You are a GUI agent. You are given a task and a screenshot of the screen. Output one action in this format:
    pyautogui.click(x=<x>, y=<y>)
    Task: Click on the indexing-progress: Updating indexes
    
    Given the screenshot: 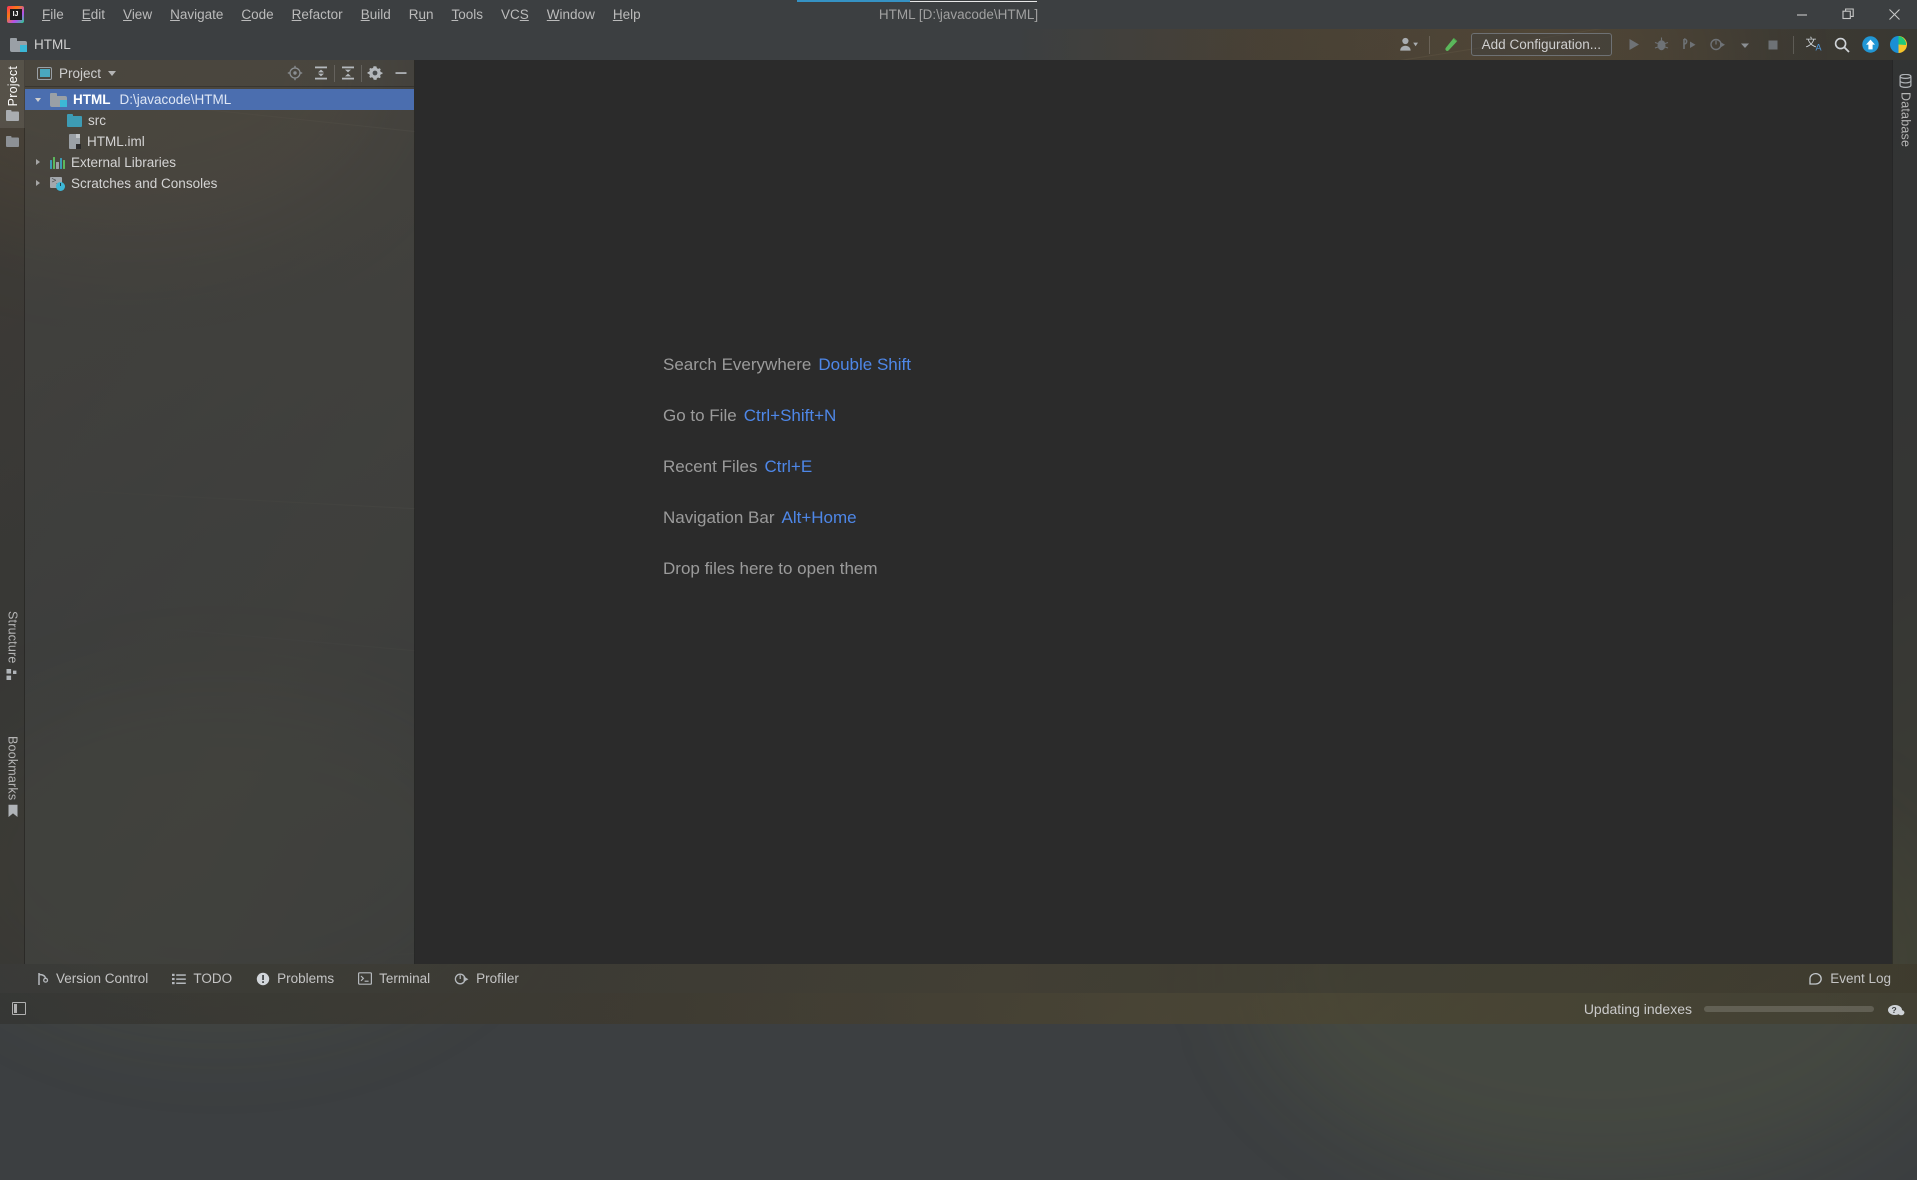 What is the action you would take?
    pyautogui.click(x=1729, y=1009)
    